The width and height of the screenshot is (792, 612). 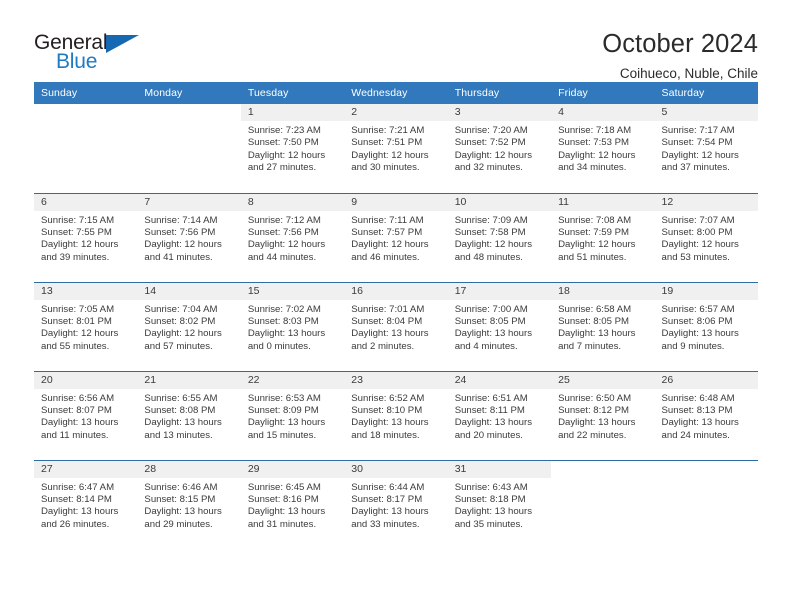 What do you see at coordinates (698, 220) in the screenshot?
I see `sunrise-time: Sunrise: 7:07 AM` at bounding box center [698, 220].